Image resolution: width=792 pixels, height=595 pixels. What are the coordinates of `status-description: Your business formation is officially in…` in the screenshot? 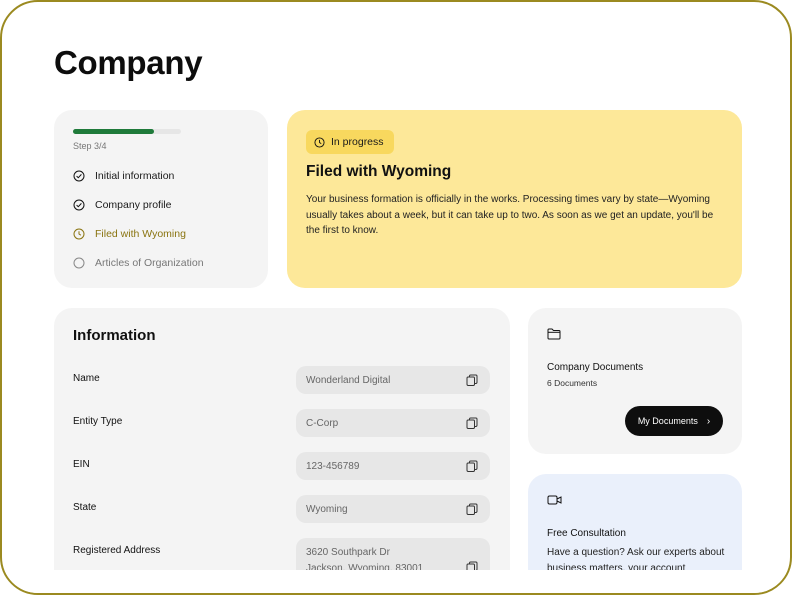 It's located at (510, 215).